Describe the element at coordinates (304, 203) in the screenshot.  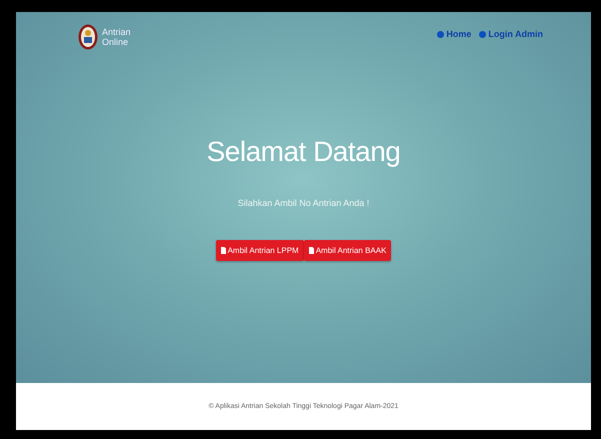
I see `hero-subtitle: Silahkan Ambil No Antrian Anda !` at that location.